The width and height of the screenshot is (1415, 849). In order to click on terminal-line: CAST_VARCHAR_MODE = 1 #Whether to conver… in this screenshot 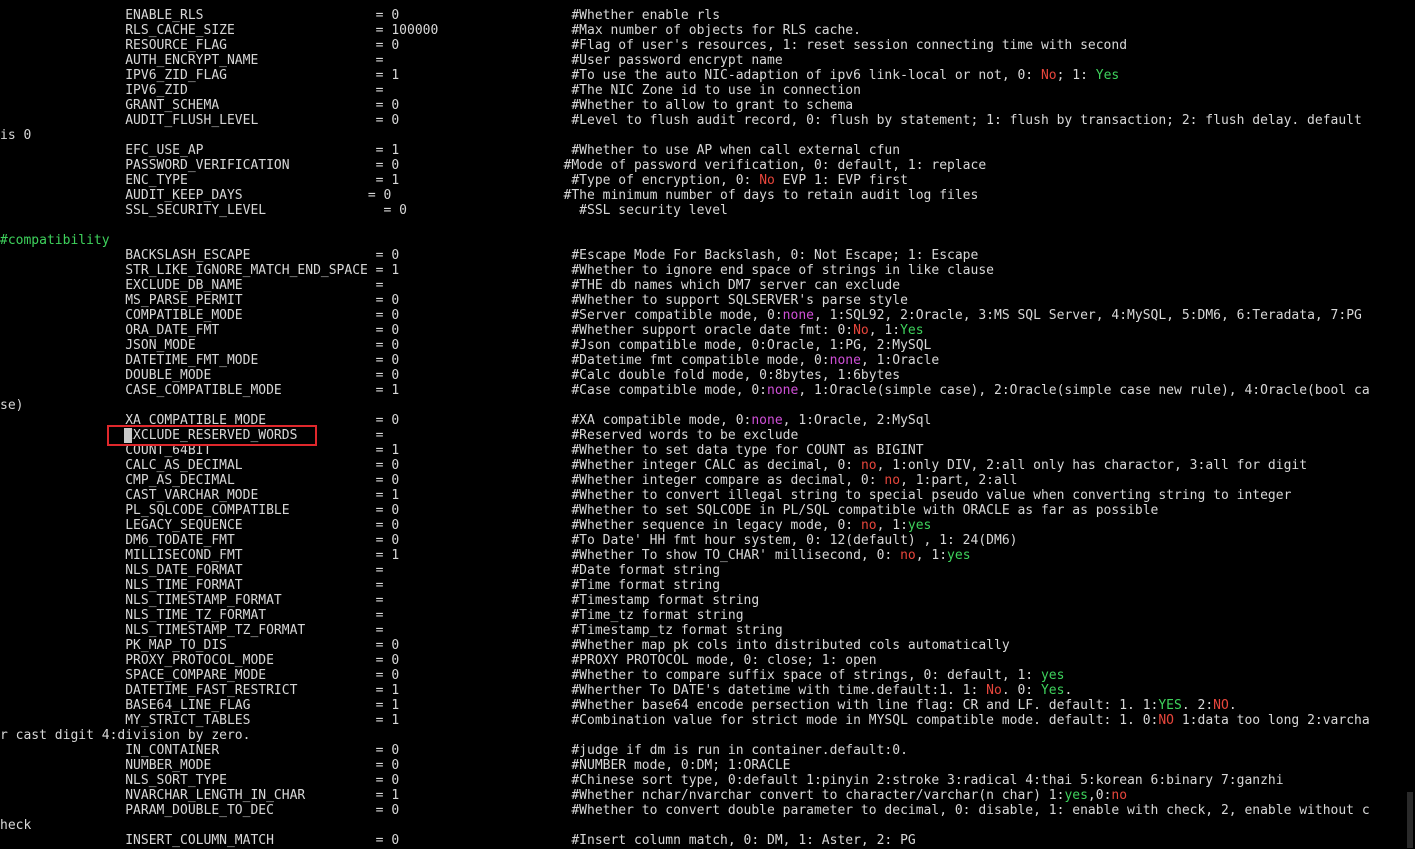, I will do `click(645, 495)`.